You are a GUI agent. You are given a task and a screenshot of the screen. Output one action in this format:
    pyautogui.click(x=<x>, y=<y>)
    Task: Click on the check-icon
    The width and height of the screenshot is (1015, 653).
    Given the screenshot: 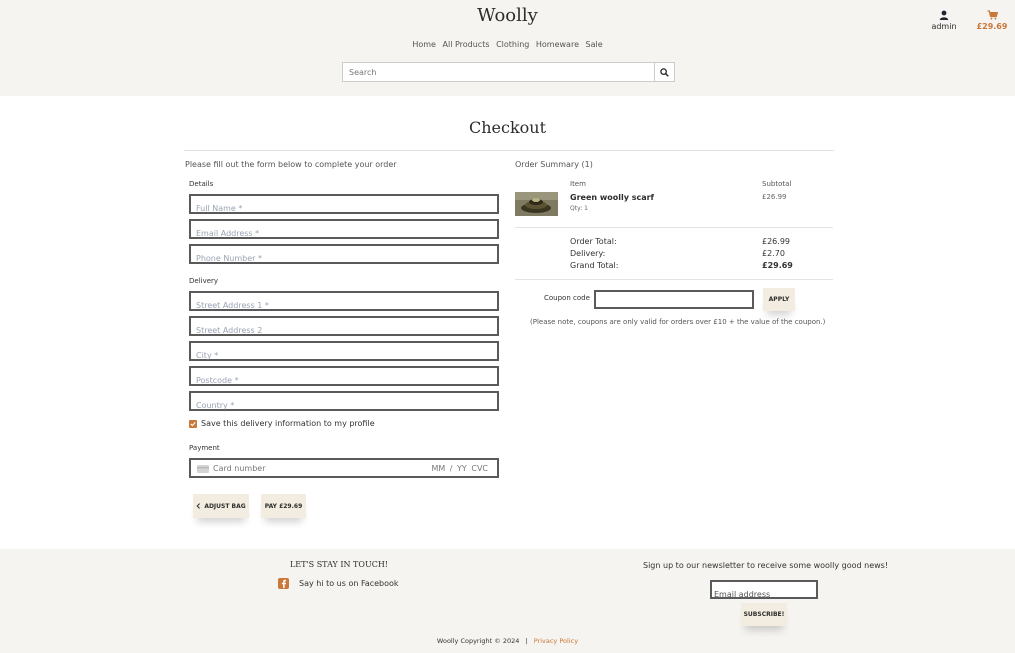 What is the action you would take?
    pyautogui.click(x=193, y=423)
    